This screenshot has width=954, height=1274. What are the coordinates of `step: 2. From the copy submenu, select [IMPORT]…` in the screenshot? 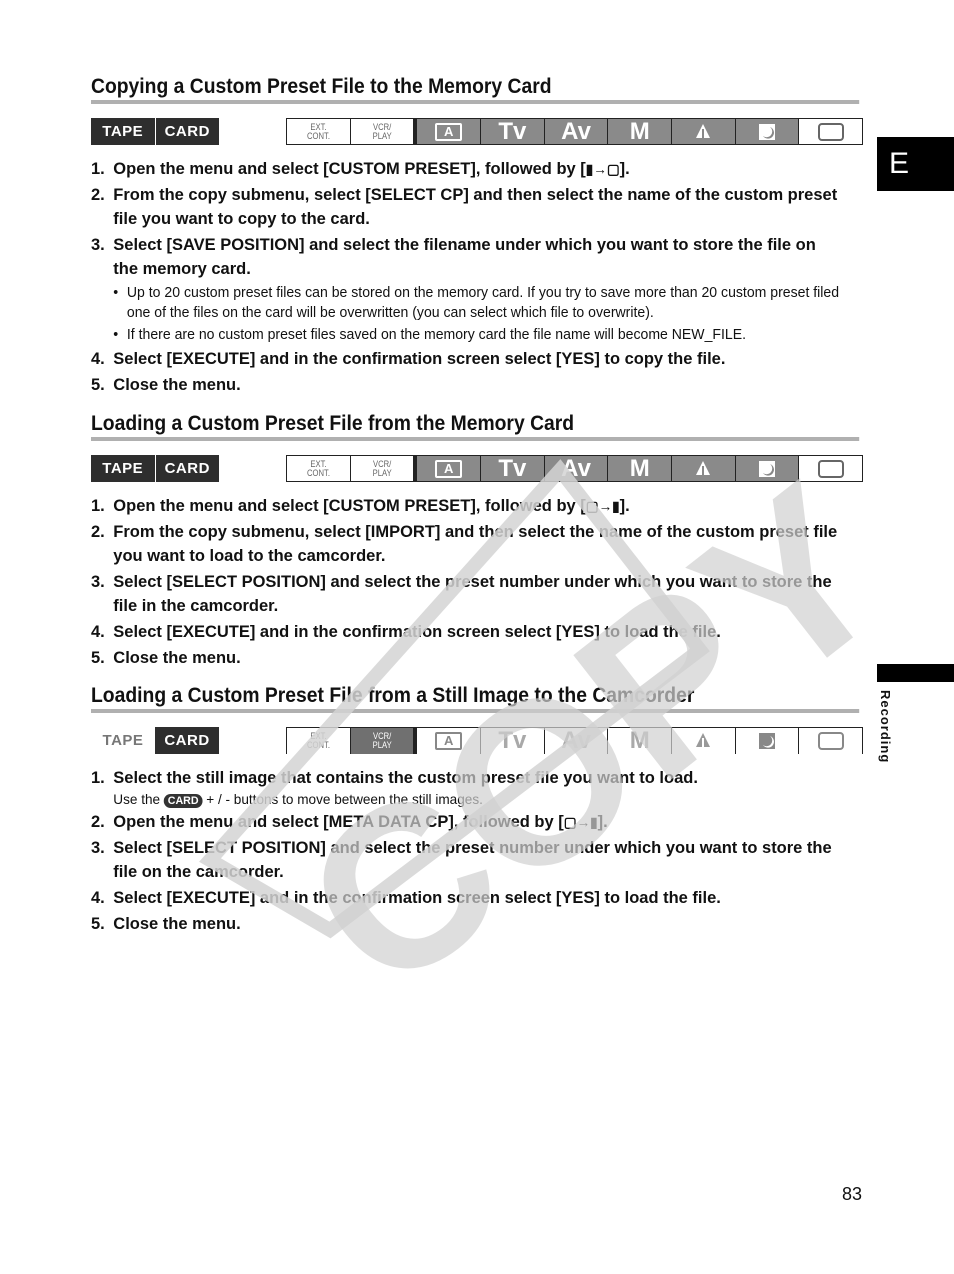 It's located at (464, 543).